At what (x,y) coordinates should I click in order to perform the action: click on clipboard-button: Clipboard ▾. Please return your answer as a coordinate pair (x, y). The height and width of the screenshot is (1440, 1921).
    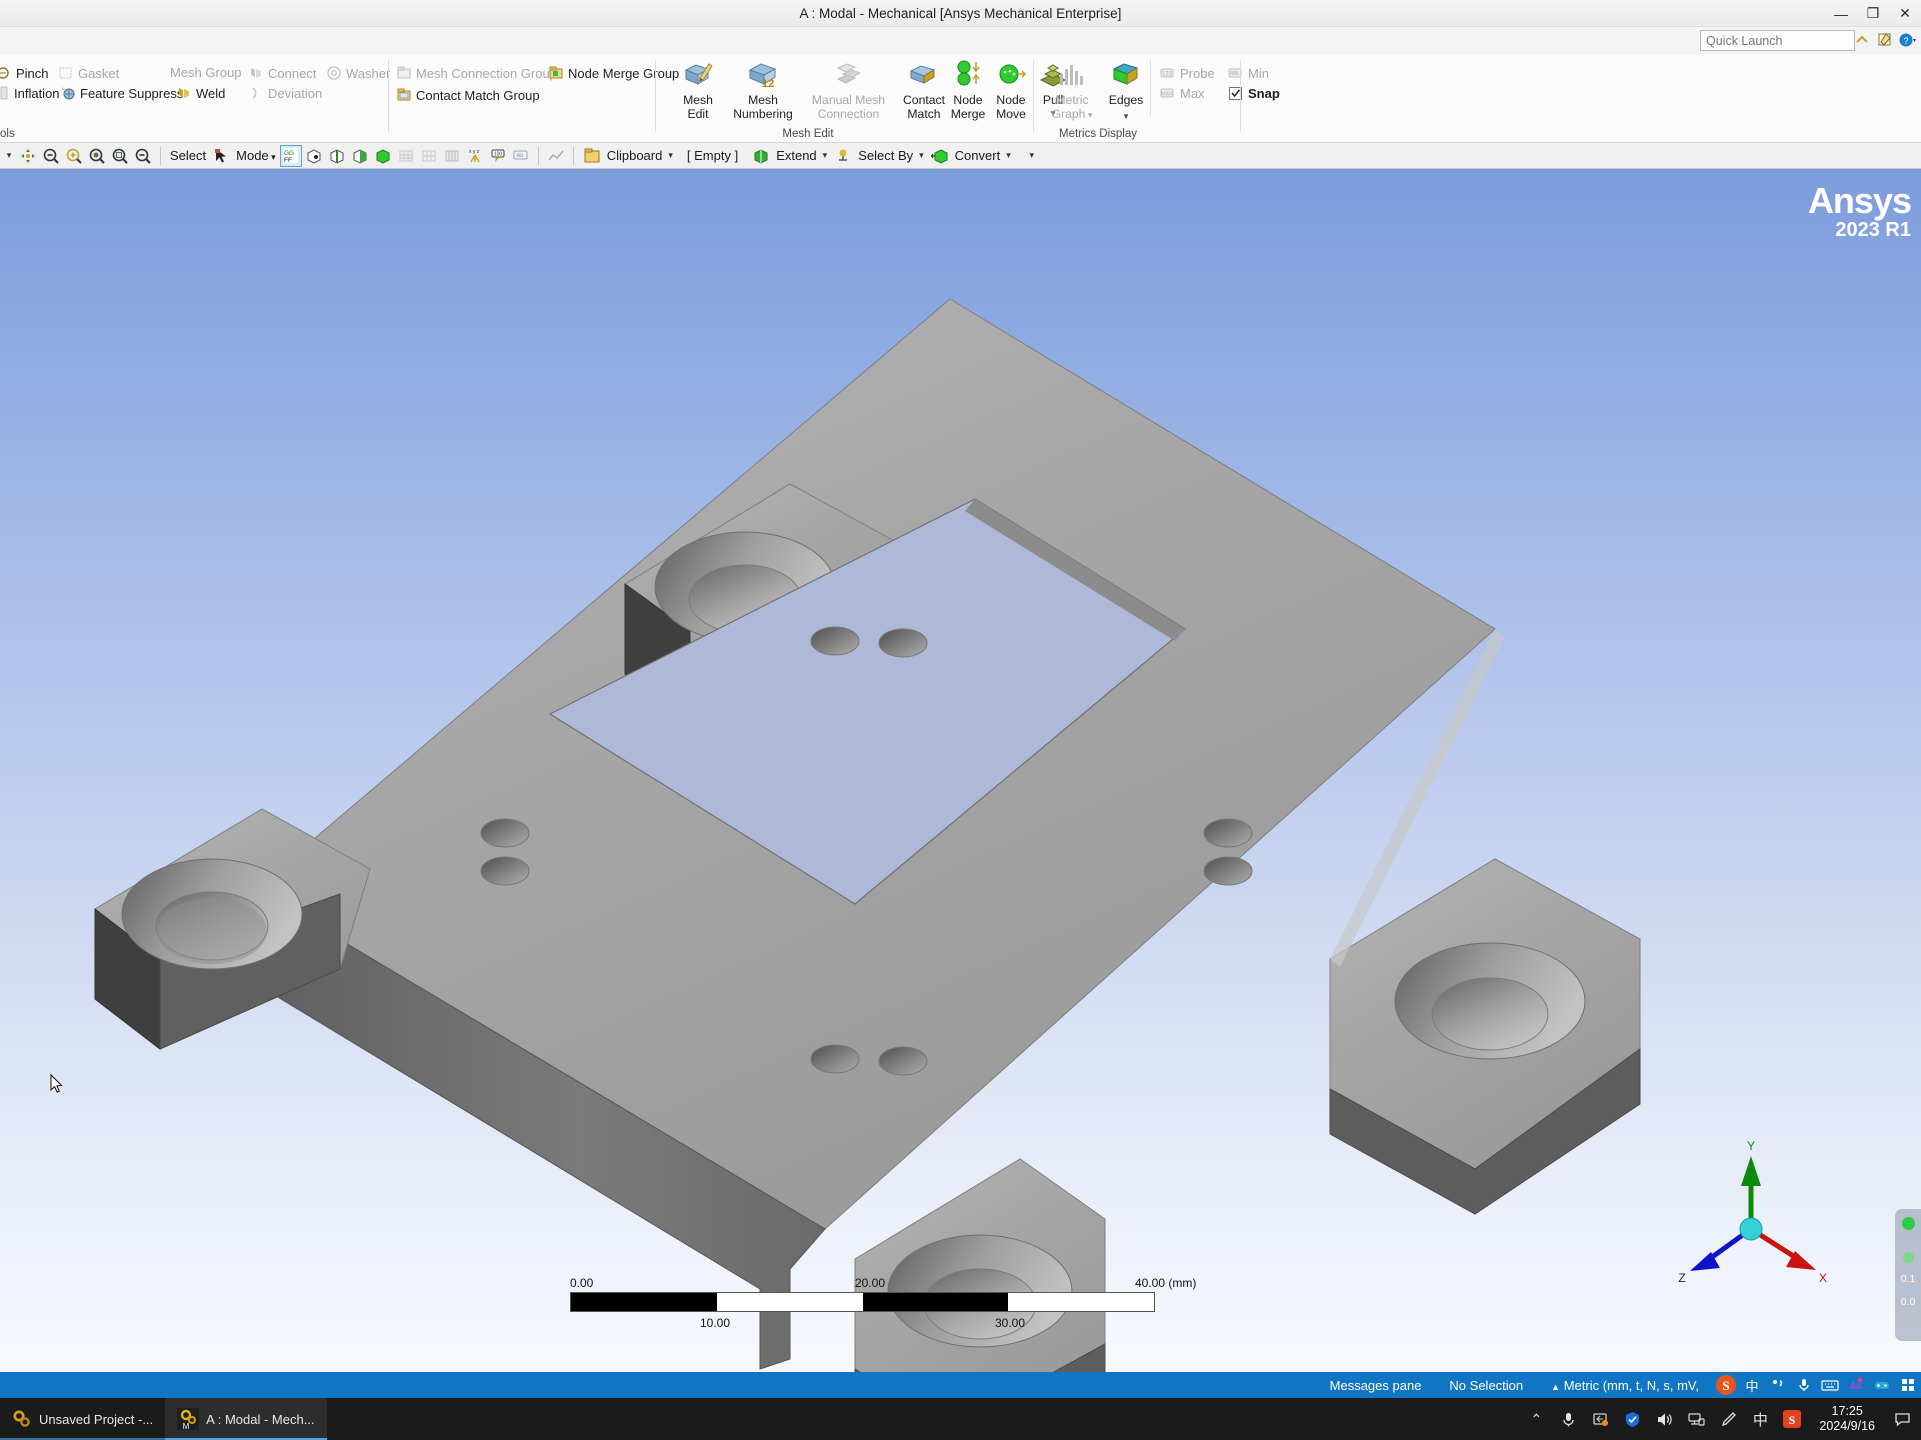
    Looking at the image, I should click on (628, 156).